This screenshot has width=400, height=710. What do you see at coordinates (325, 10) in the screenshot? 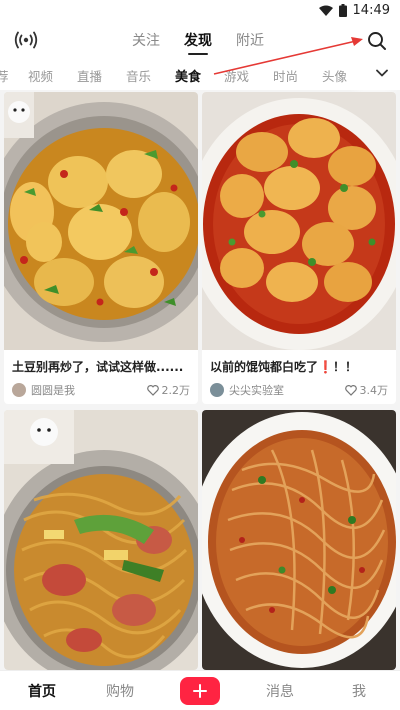
I see `wifi-icon` at bounding box center [325, 10].